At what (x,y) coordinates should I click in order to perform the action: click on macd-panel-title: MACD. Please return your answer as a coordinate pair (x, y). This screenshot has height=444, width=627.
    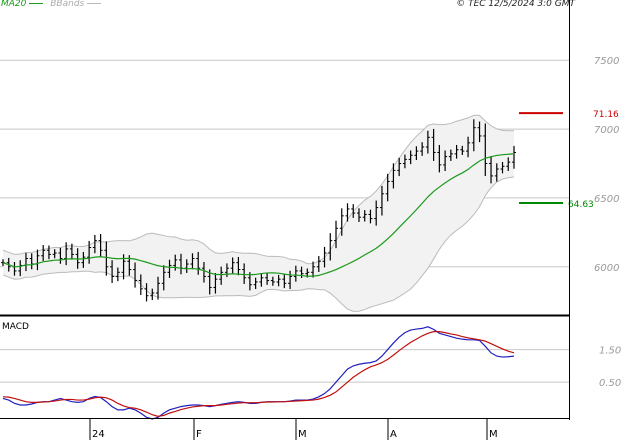
    Looking at the image, I should click on (15, 327).